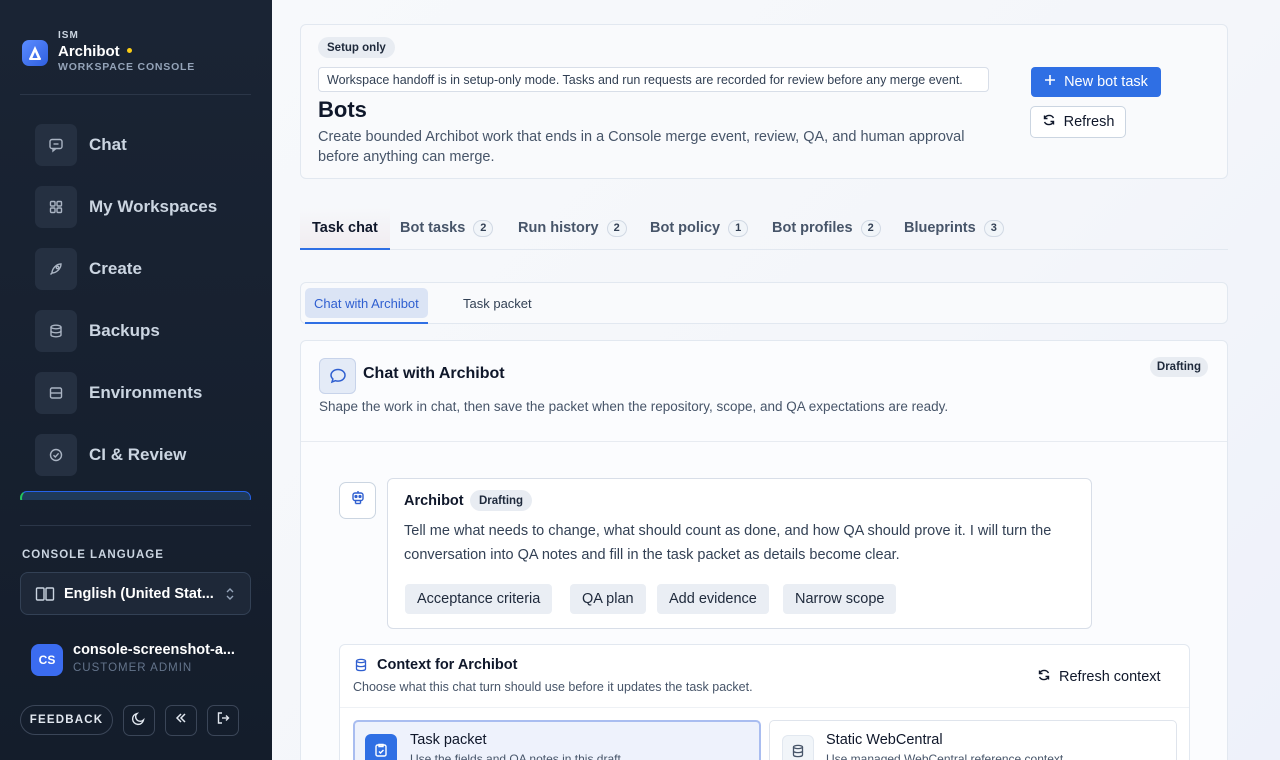 Image resolution: width=1280 pixels, height=760 pixels. Describe the element at coordinates (558, 228) in the screenshot. I see `tab-label: Run history` at that location.